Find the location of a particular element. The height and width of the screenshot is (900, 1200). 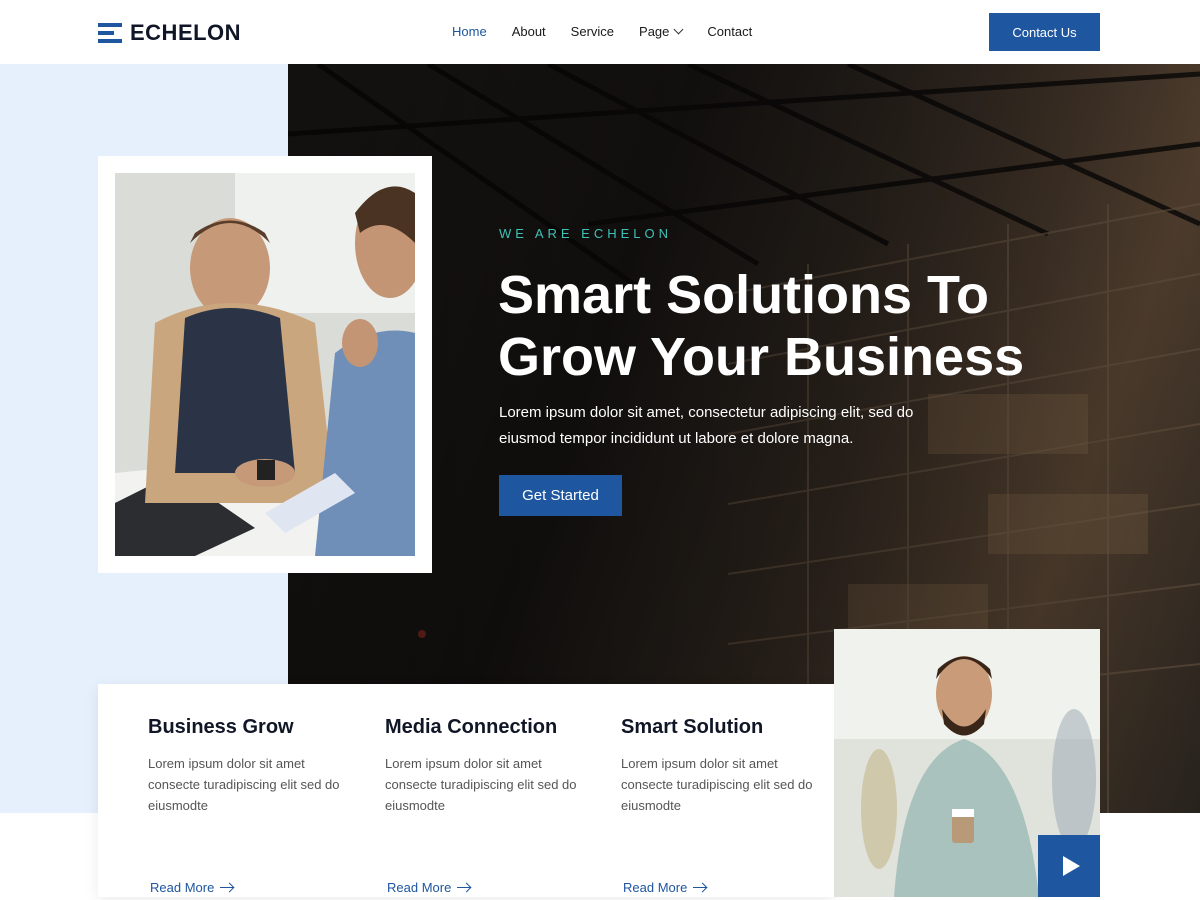

nav-item-about: About is located at coordinates (529, 31).